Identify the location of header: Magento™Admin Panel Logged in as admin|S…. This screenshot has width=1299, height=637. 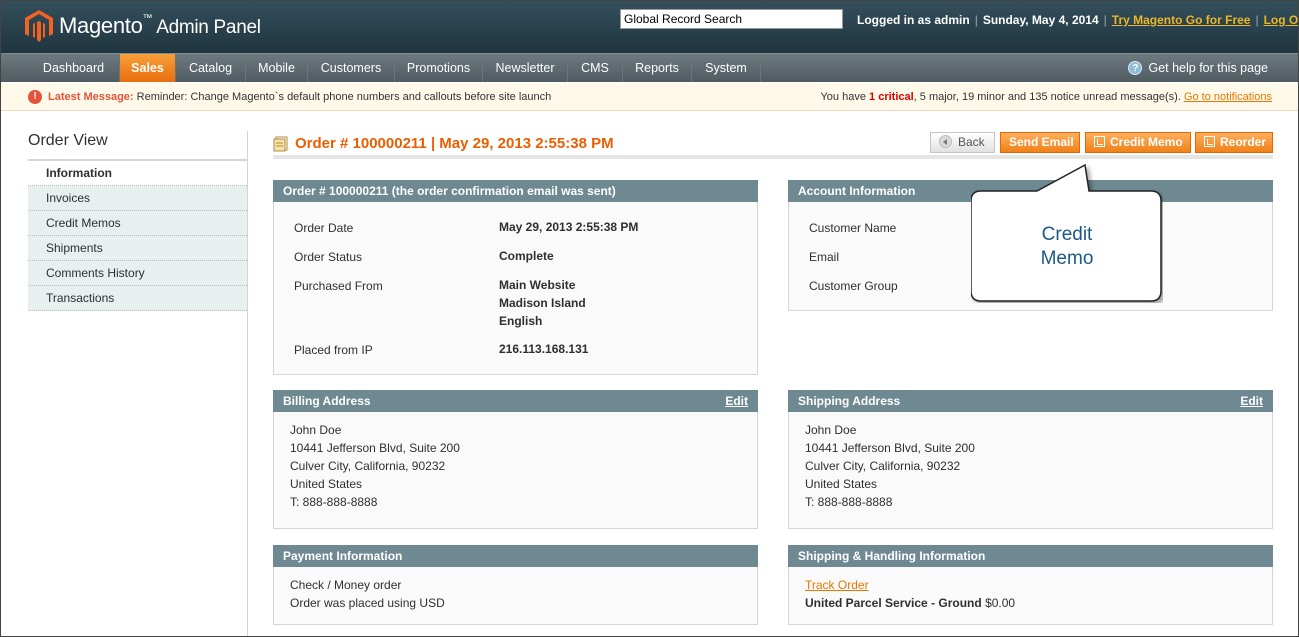
(649, 27).